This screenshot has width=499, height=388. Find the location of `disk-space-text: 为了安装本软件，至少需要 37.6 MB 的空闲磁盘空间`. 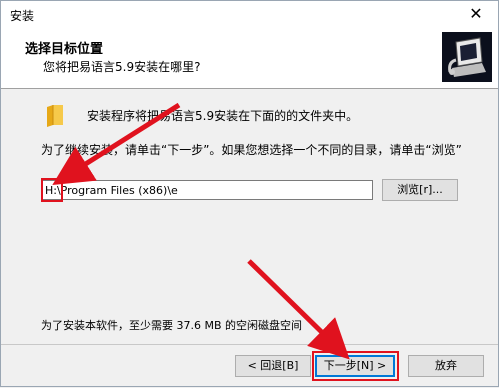

disk-space-text: 为了安装本软件，至少需要 37.6 MB 的空闲磁盘空间 is located at coordinates (172, 325).